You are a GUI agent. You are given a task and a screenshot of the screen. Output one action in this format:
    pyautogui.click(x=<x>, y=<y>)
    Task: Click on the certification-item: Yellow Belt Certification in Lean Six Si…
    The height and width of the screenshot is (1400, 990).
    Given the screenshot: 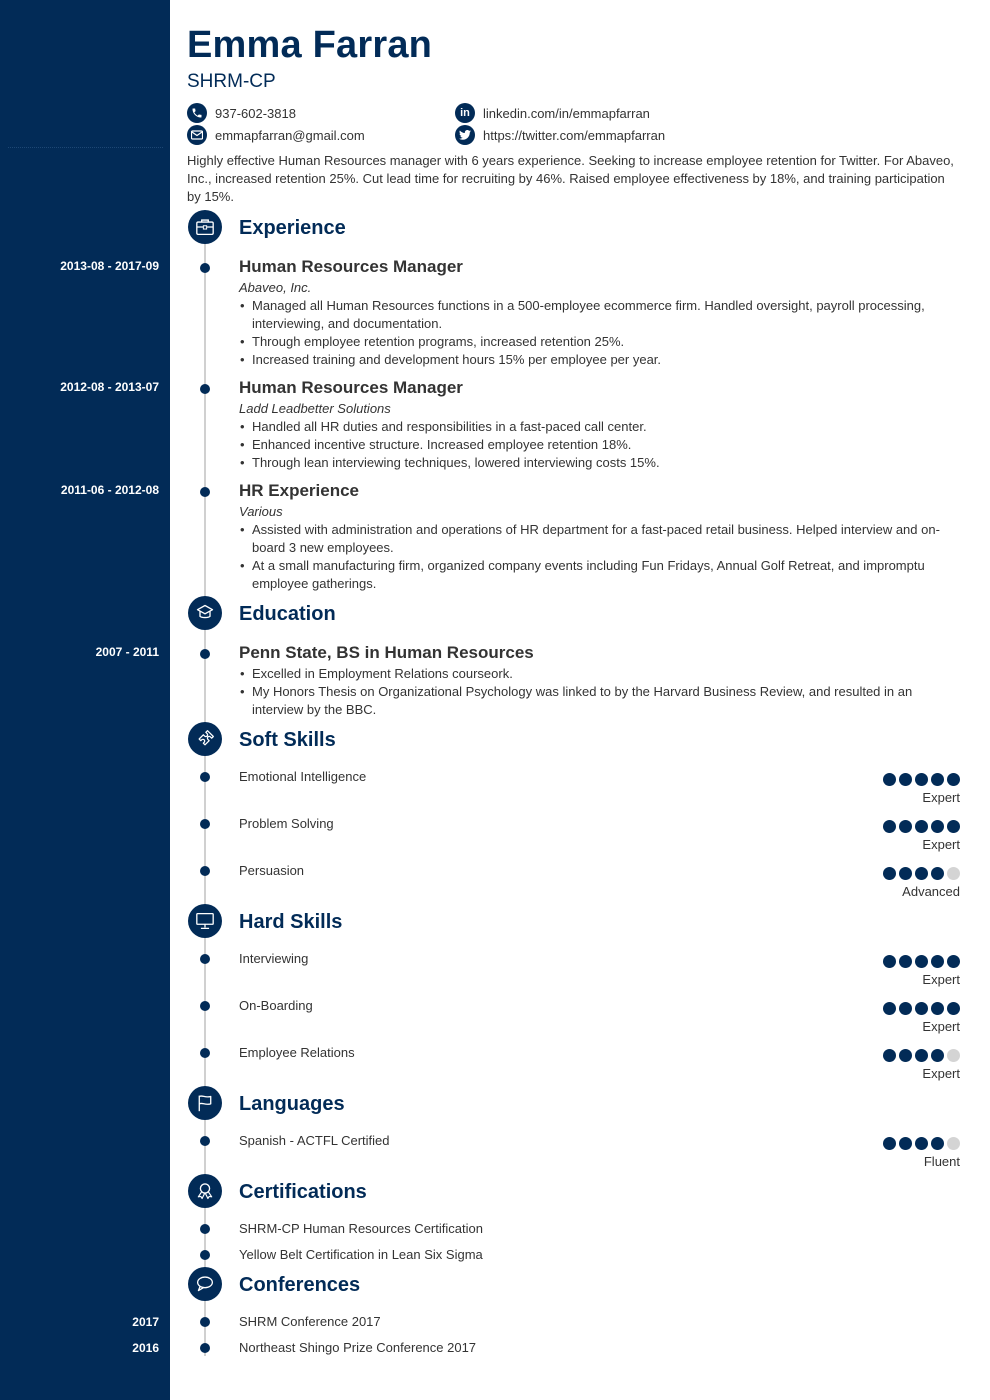 What is the action you would take?
    pyautogui.click(x=361, y=1254)
    